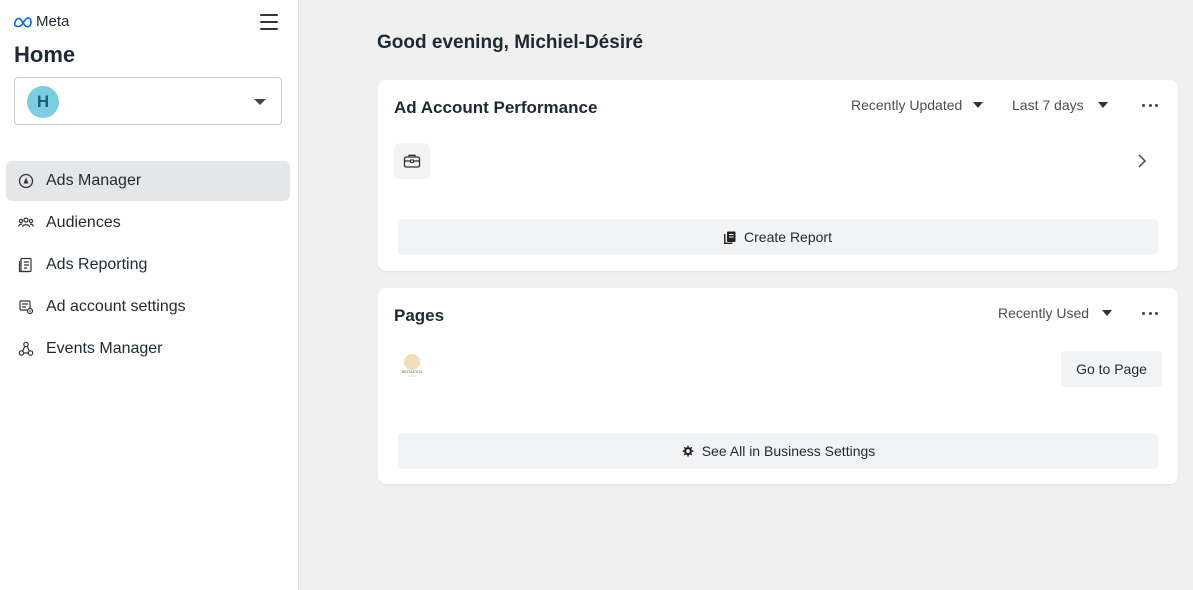 Image resolution: width=1193 pixels, height=590 pixels. I want to click on report-icon, so click(730, 237).